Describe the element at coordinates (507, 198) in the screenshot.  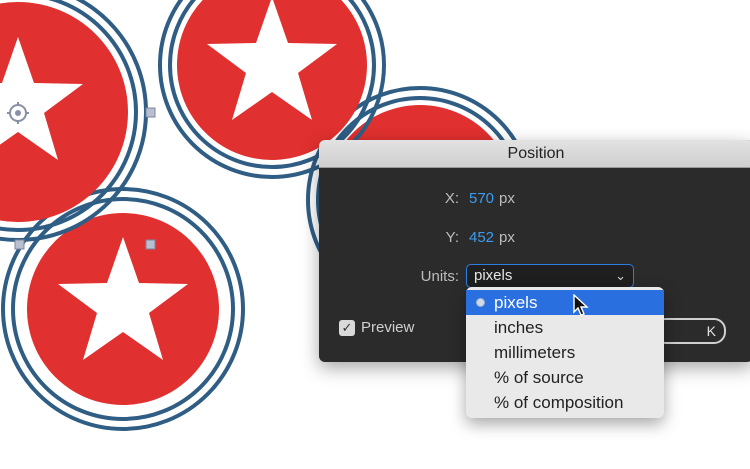
I see `x-unit: px` at that location.